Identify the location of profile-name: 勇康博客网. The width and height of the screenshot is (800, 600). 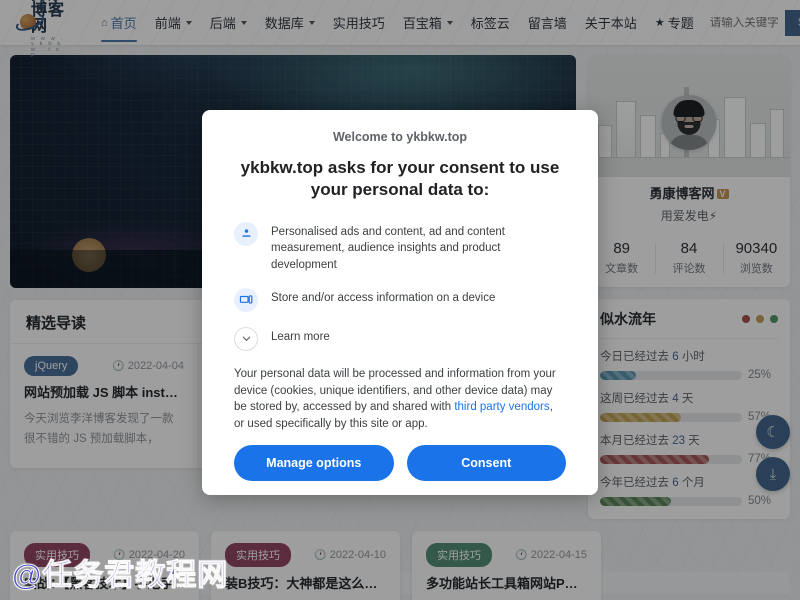
(682, 193).